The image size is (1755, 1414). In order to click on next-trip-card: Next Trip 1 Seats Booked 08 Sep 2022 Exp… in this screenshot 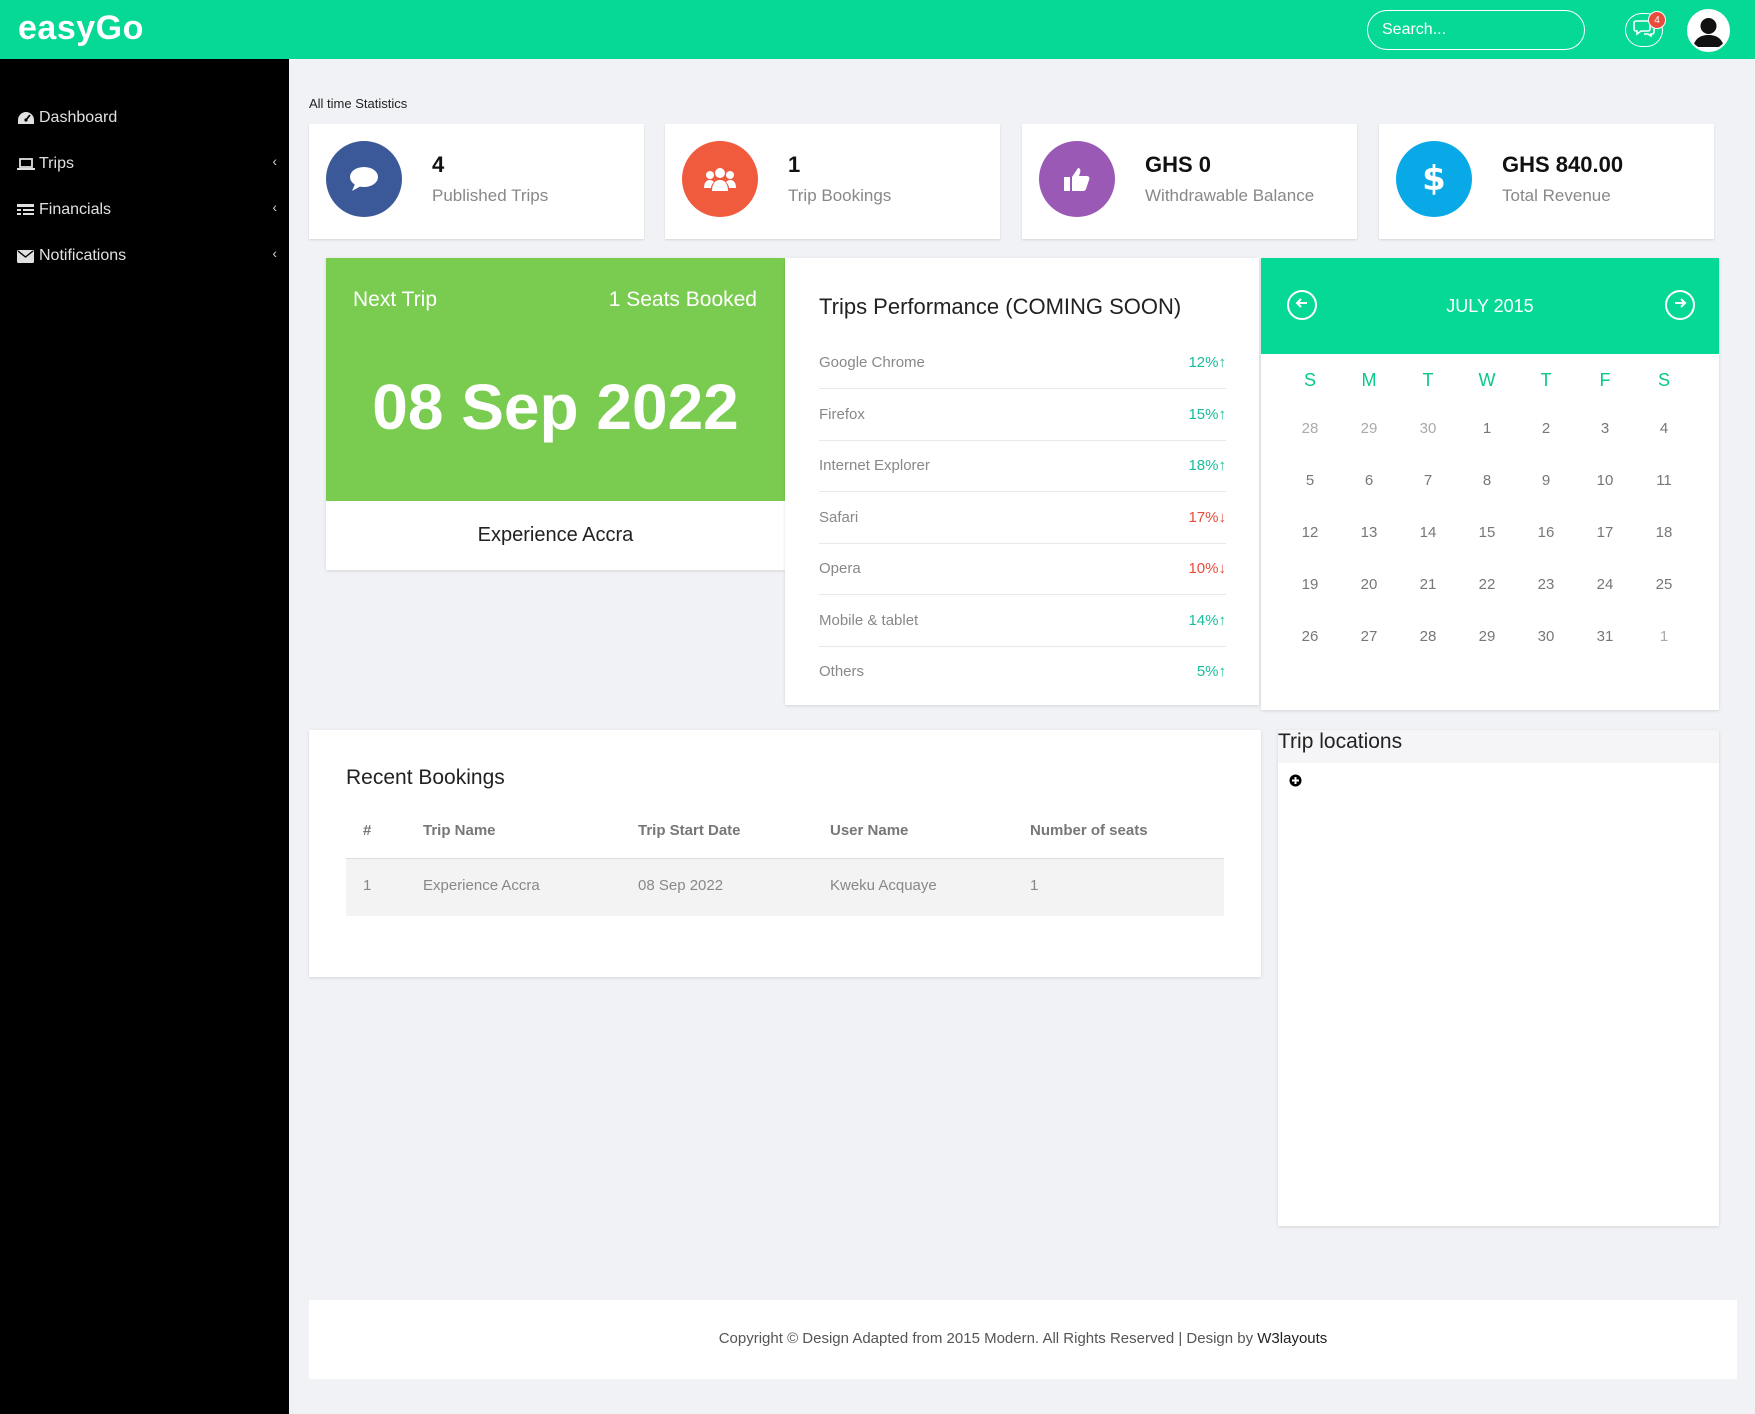, I will do `click(555, 414)`.